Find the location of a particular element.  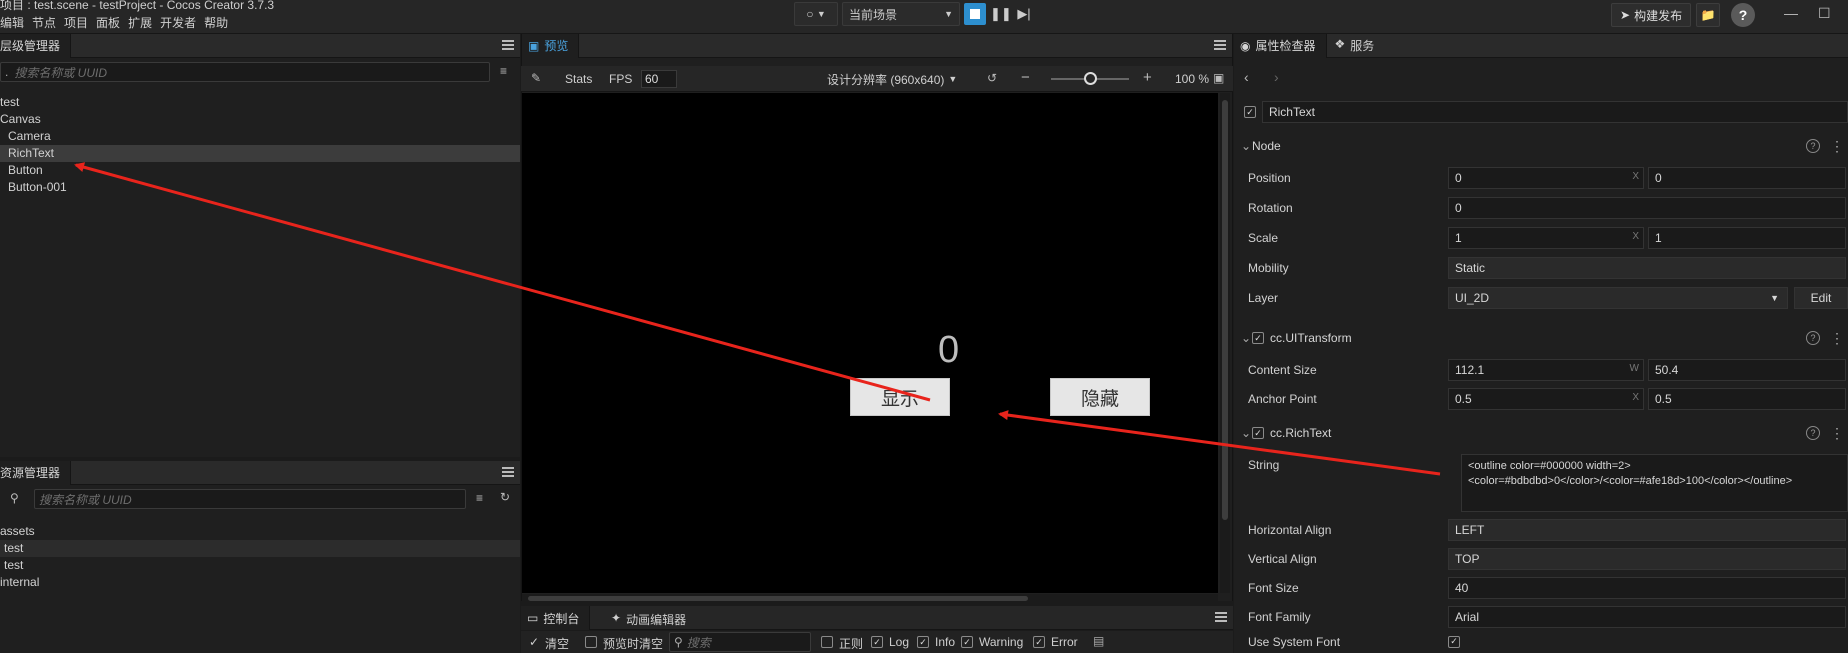

hierarchy-tab: 层级管理器 is located at coordinates (36, 45).